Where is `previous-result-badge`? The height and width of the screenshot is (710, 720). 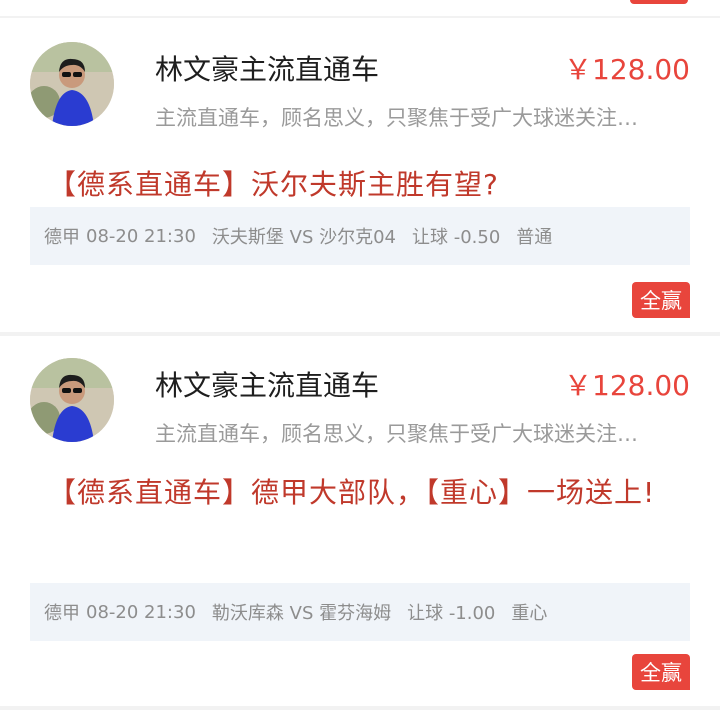 previous-result-badge is located at coordinates (659, 2).